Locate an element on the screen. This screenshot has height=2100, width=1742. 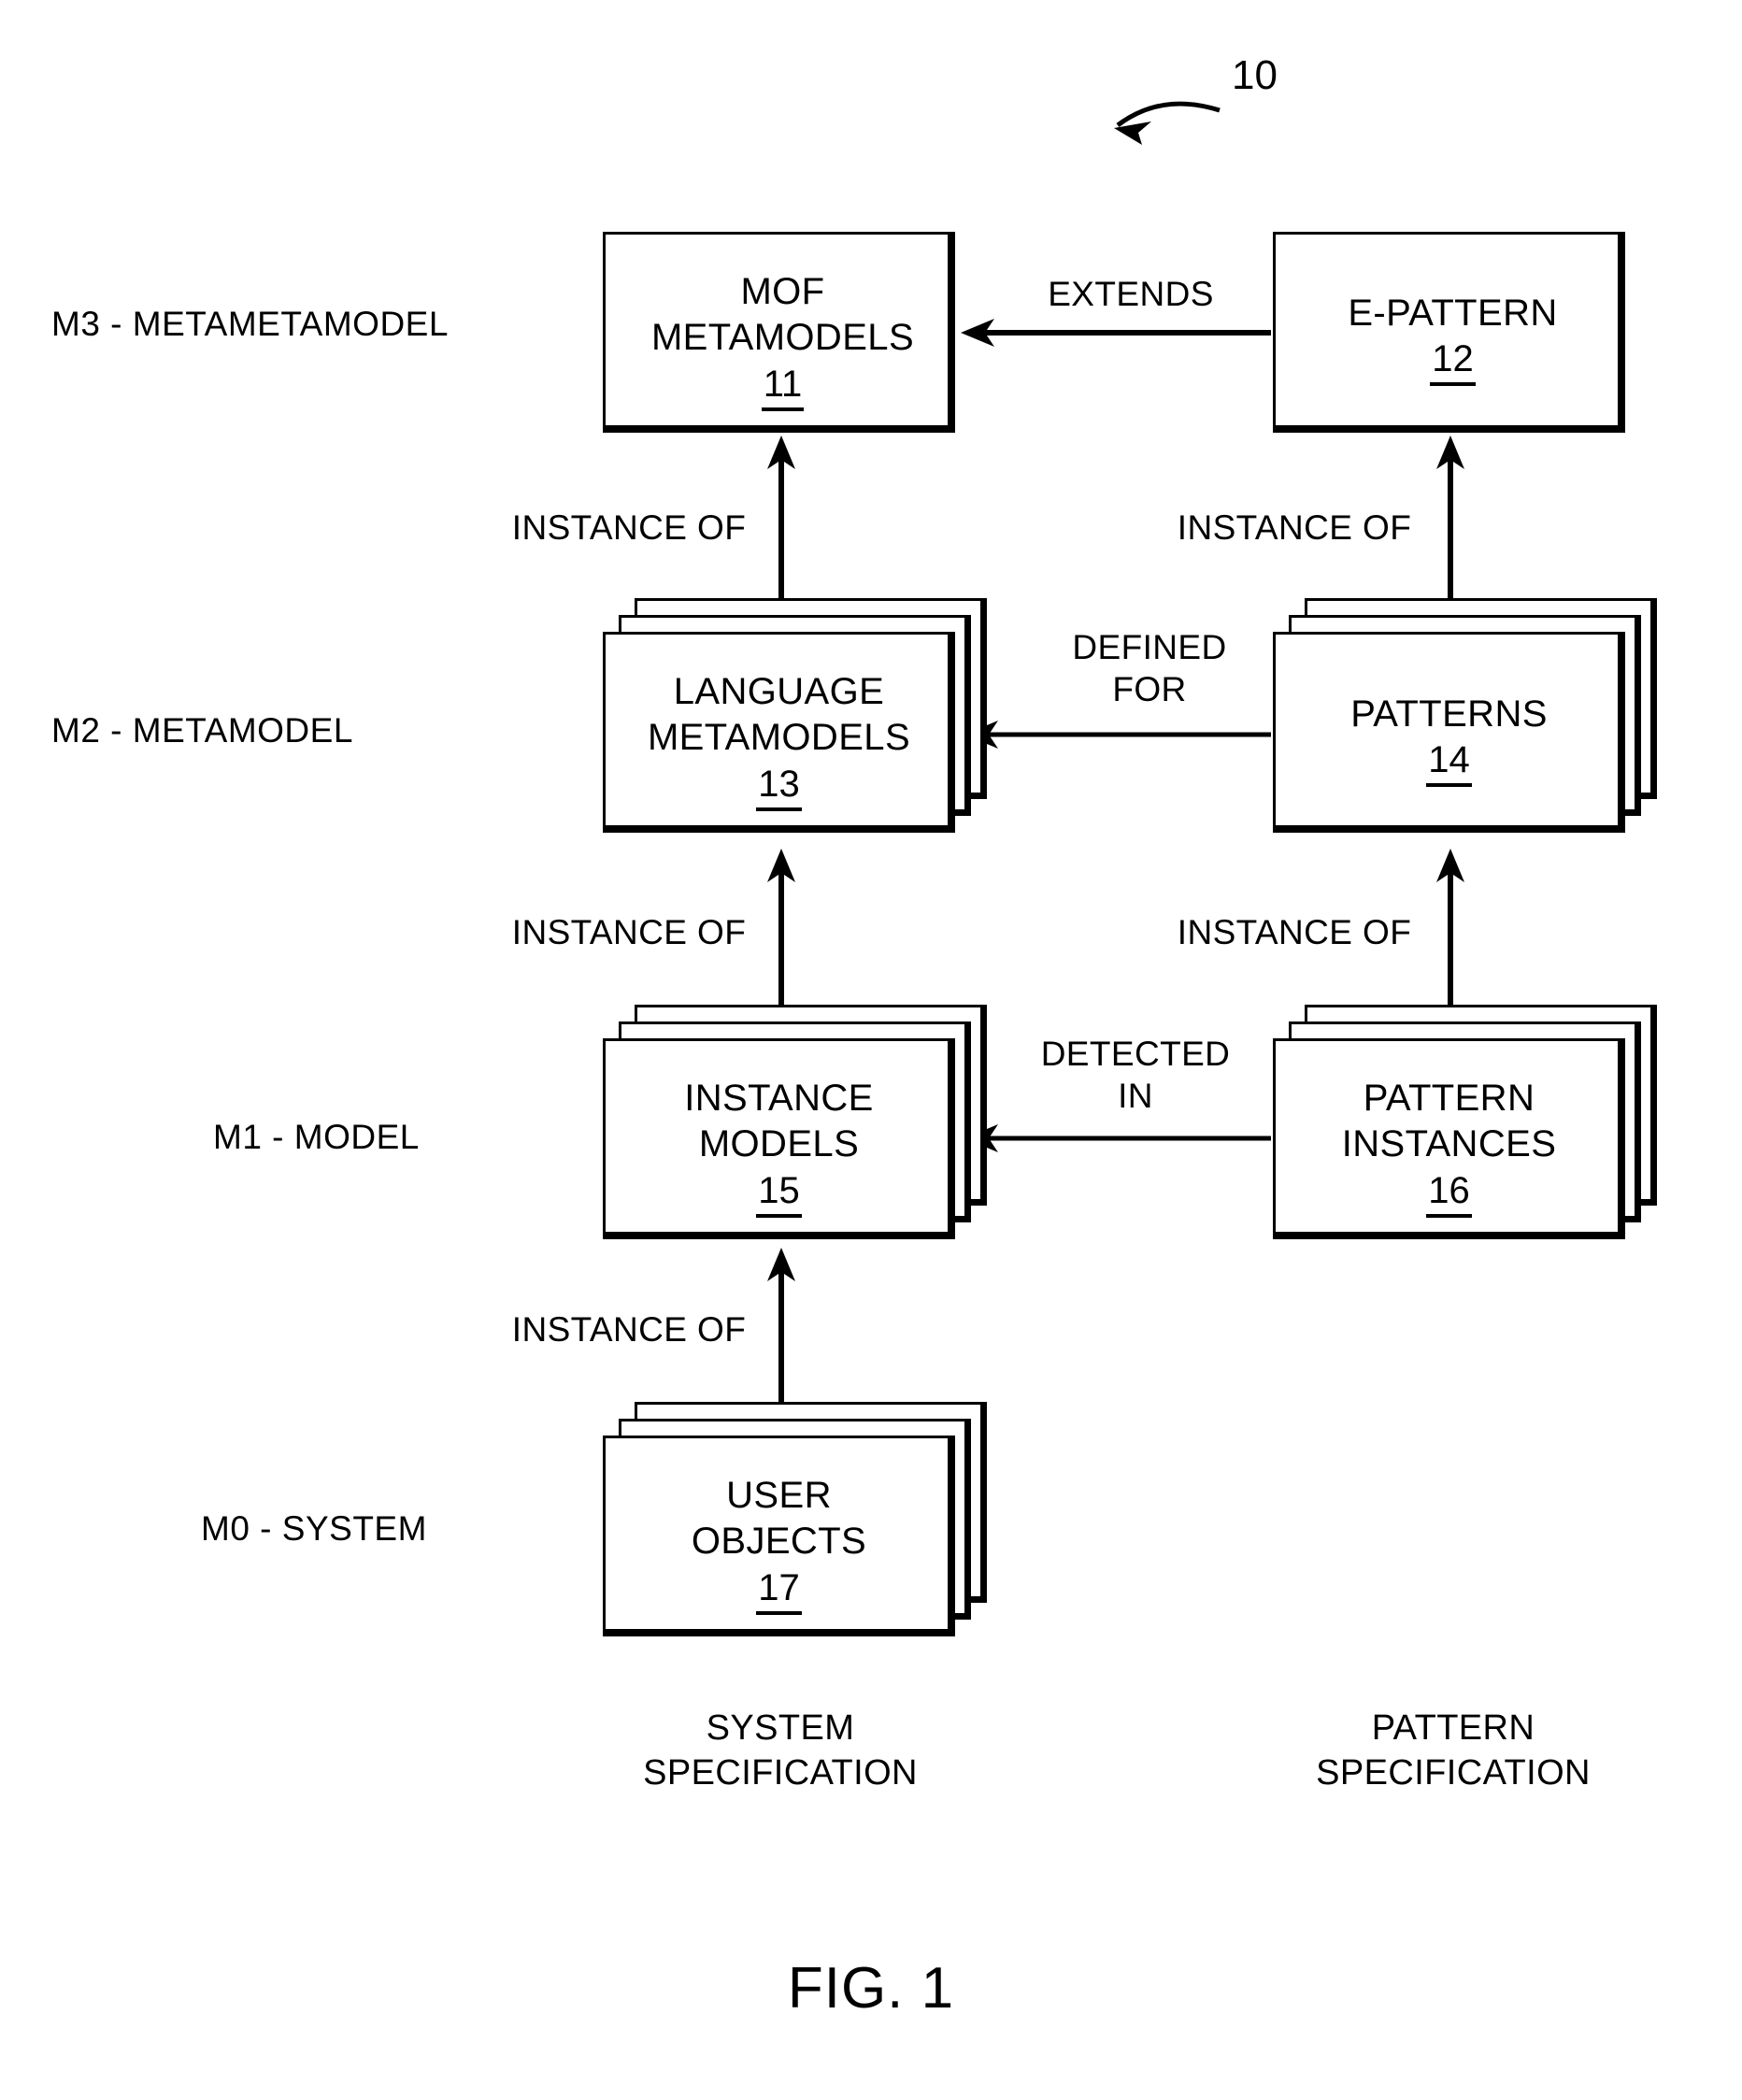
row-label-m2: M2 - METAMODEL is located at coordinates (202, 730).